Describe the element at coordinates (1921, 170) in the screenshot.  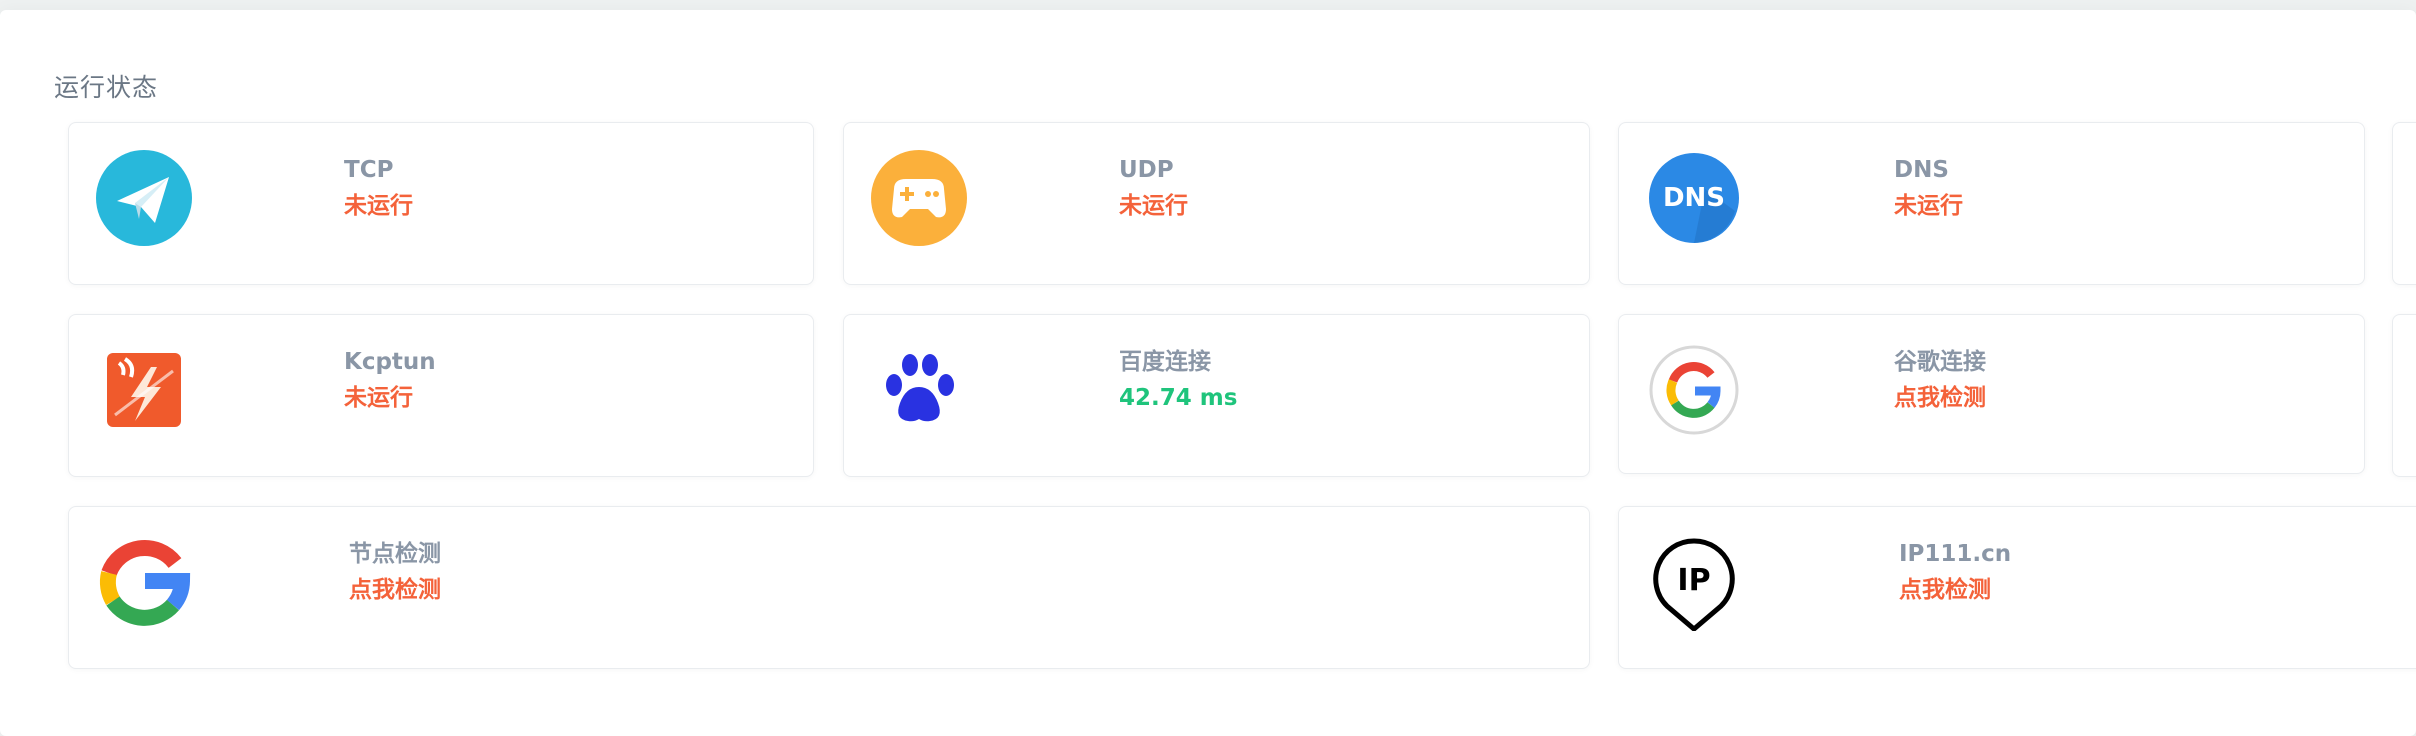
I see `card-name: DNS` at that location.